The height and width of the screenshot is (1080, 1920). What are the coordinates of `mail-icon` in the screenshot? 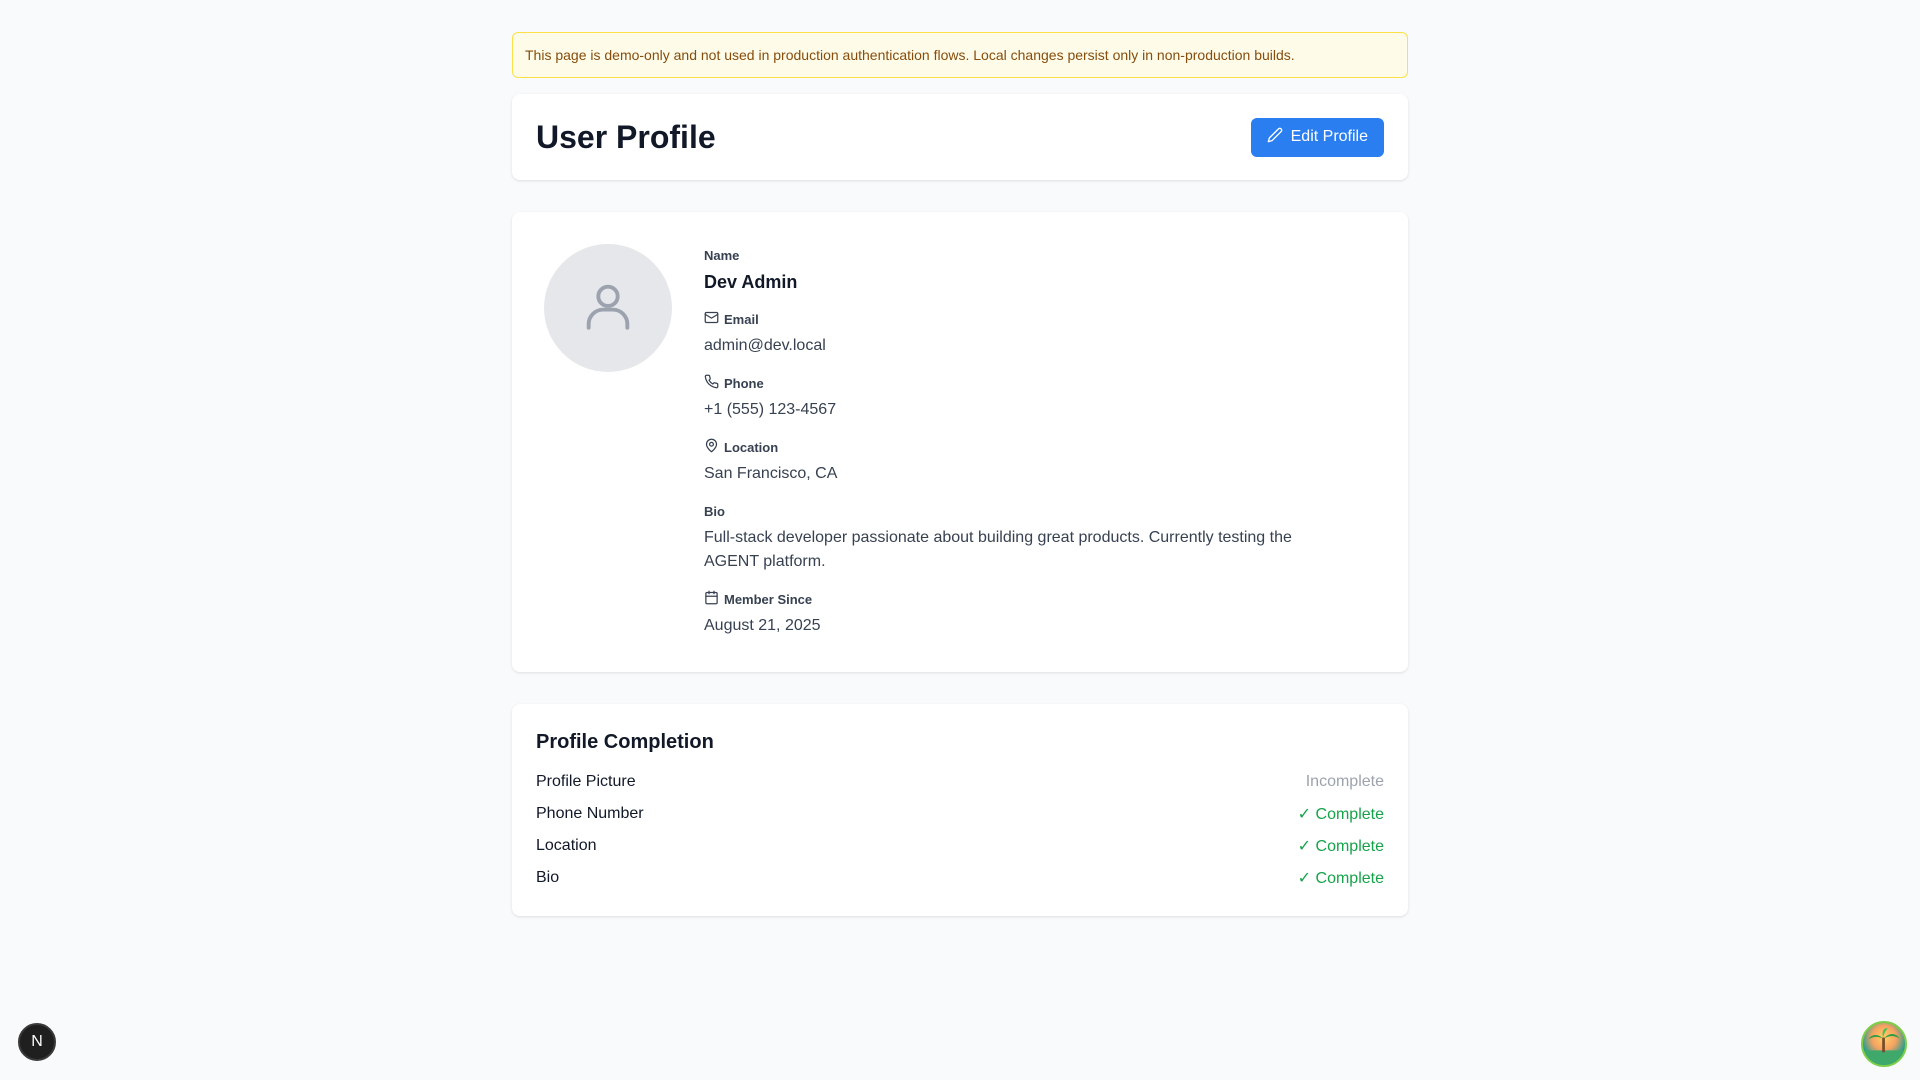 It's located at (711, 319).